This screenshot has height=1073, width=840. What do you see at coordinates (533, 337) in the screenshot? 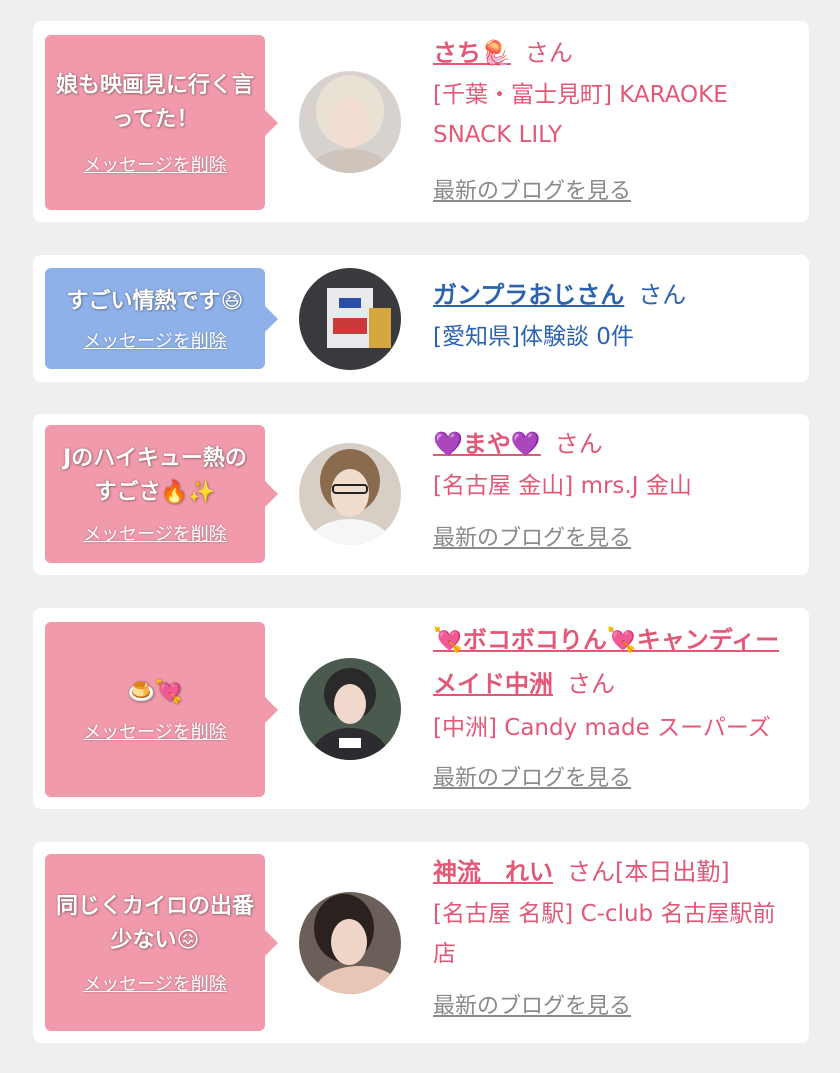
I see `store-name: [愛知県]体験談 0件` at bounding box center [533, 337].